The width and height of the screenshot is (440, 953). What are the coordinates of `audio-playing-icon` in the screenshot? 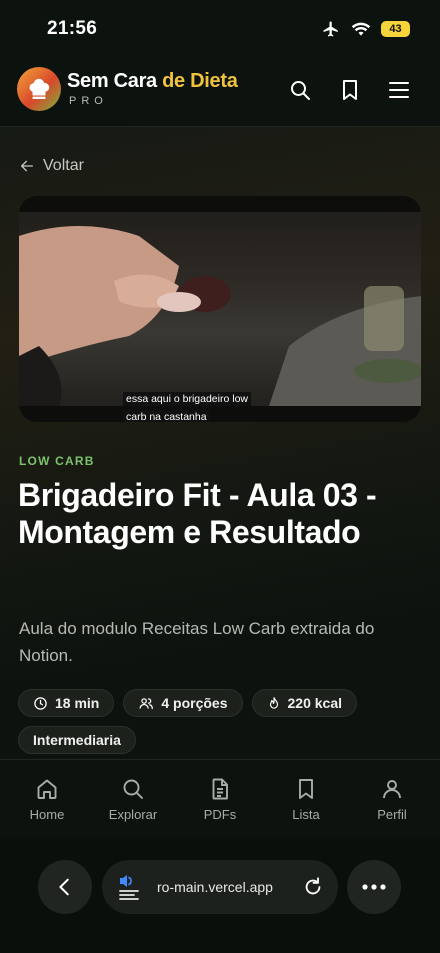 It's located at (130, 886).